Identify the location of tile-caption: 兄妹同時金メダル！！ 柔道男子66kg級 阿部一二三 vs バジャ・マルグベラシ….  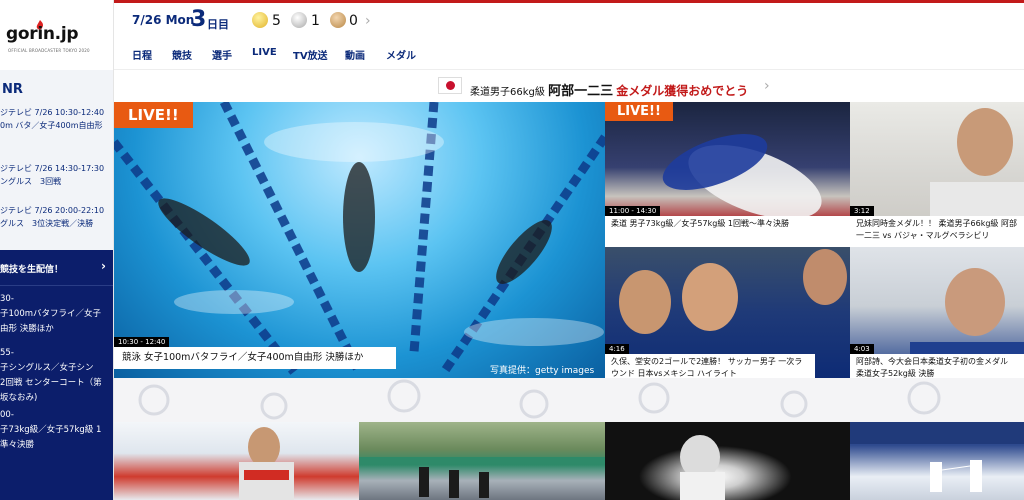
(937, 231).